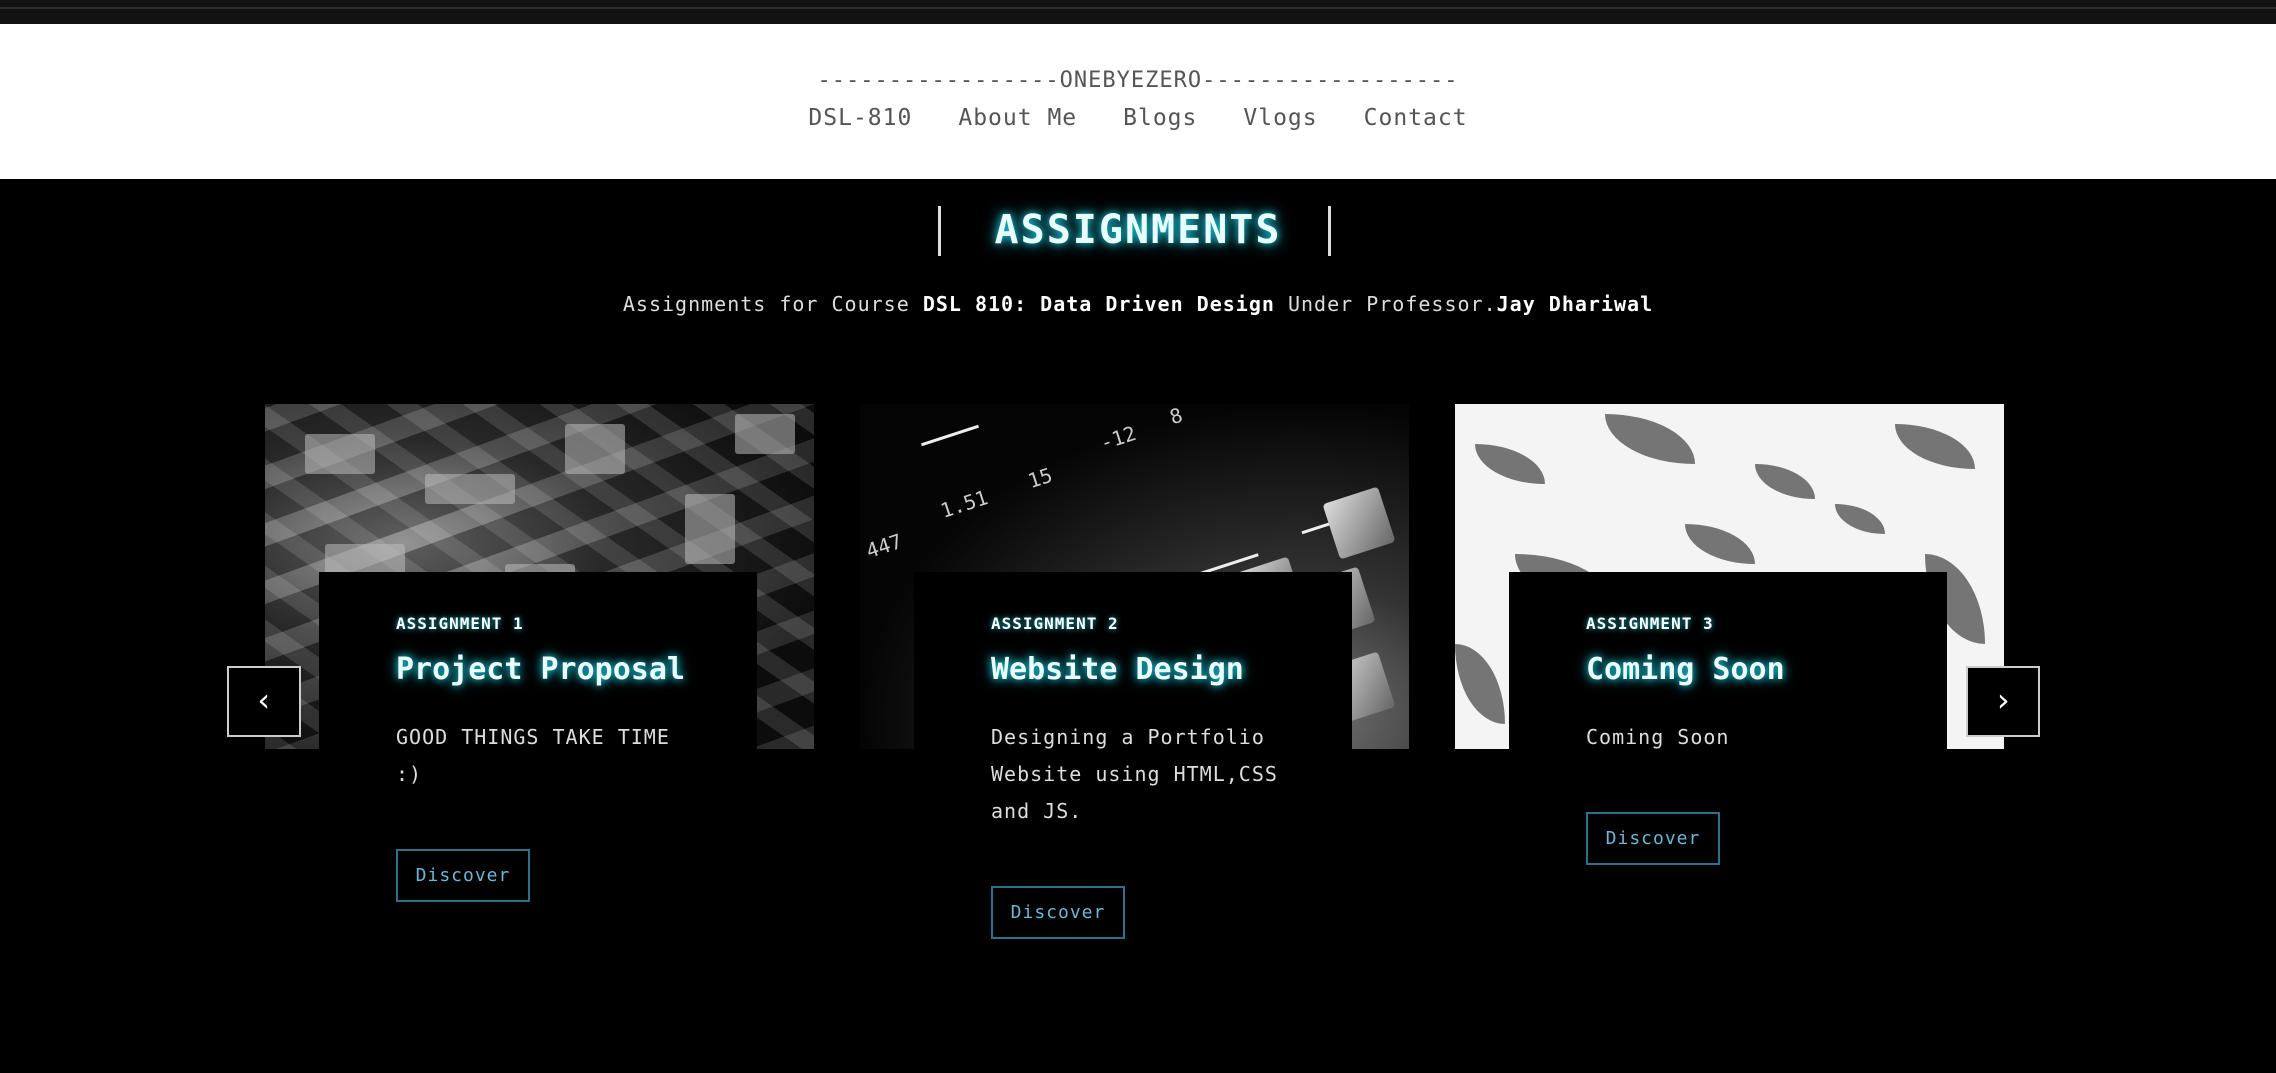  I want to click on nav-link-contact: Contact, so click(1416, 118).